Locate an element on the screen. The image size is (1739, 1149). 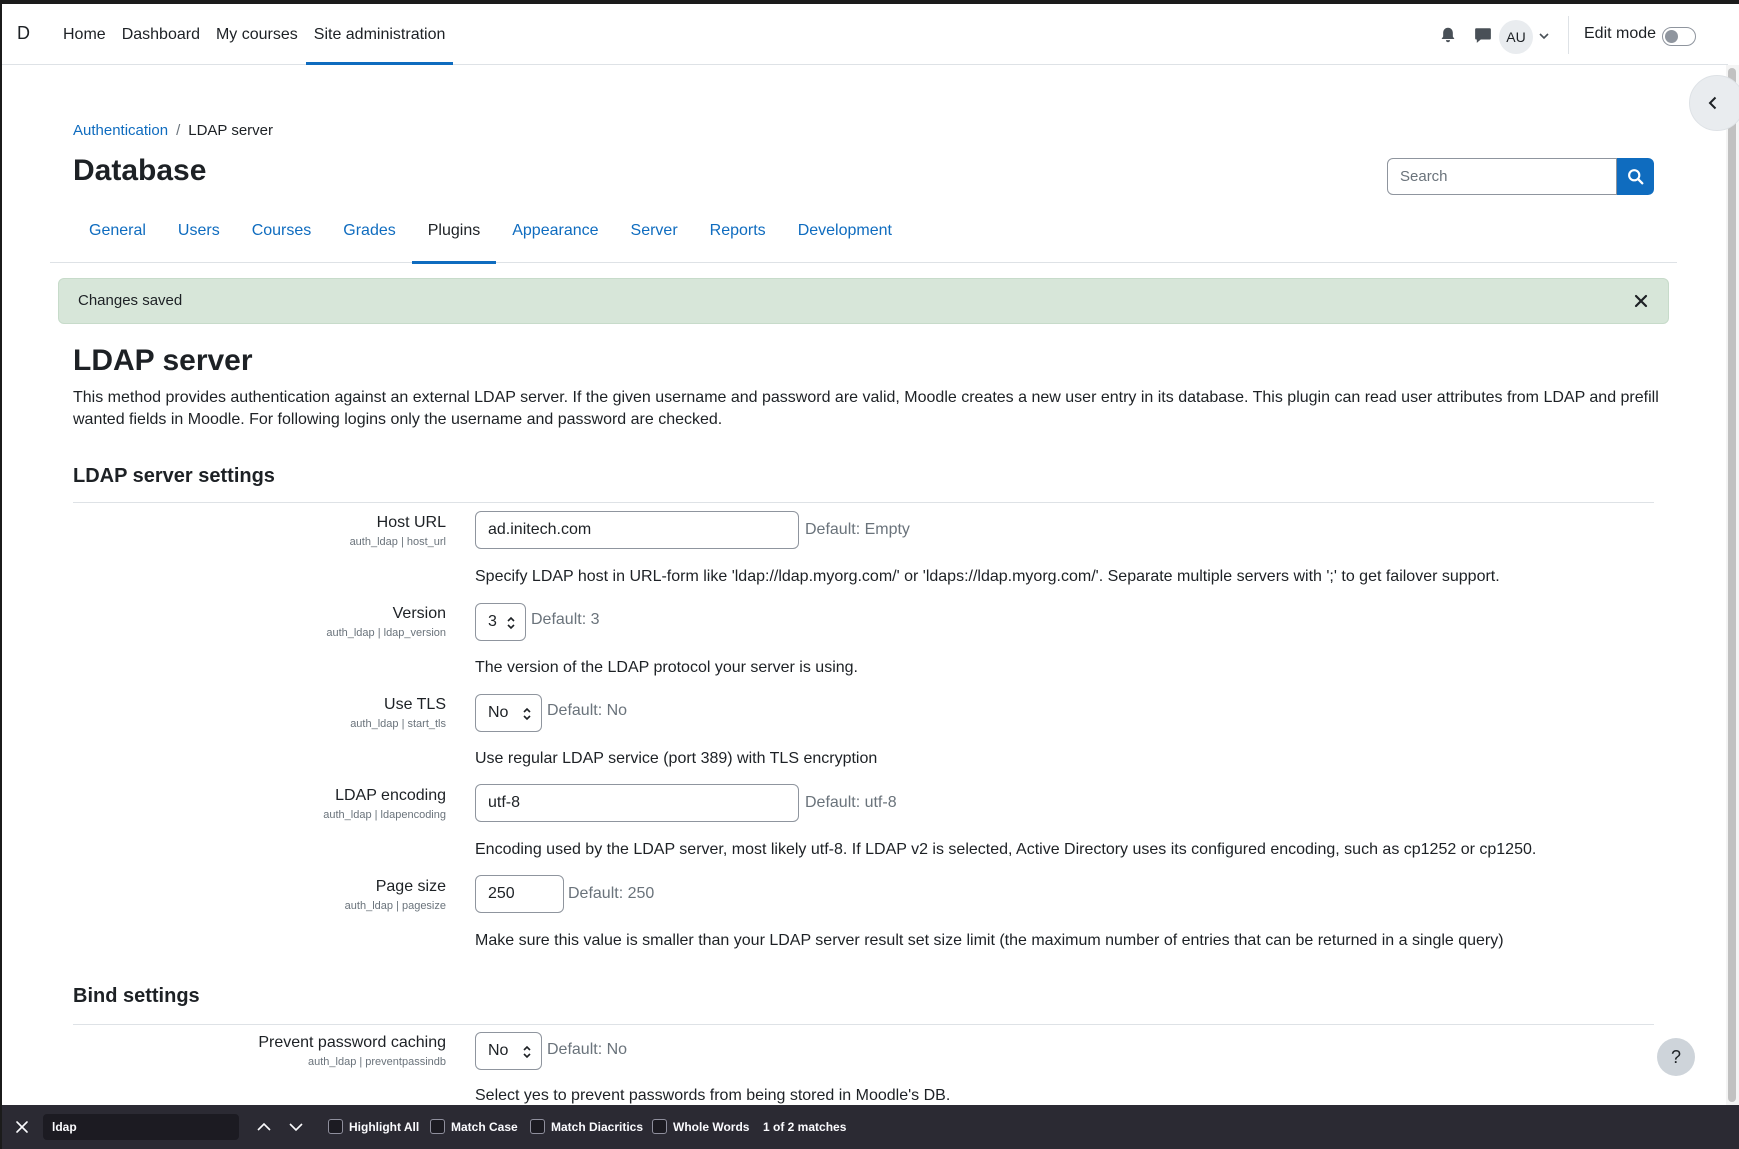
match-case-option: Match Case is located at coordinates (474, 1126).